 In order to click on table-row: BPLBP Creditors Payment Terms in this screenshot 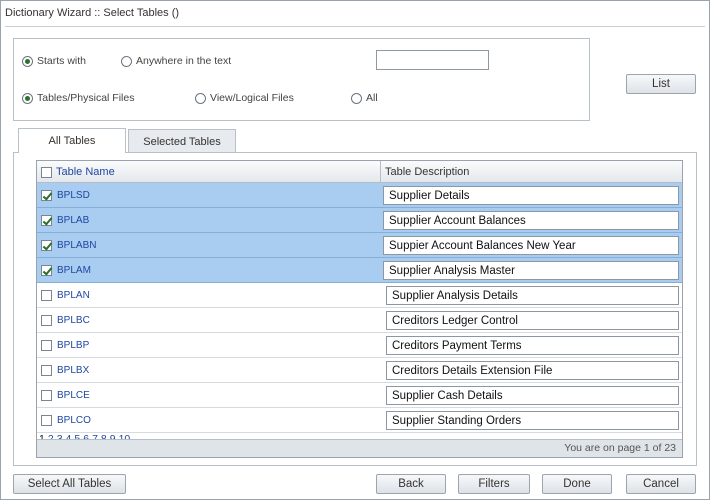, I will do `click(359, 345)`.